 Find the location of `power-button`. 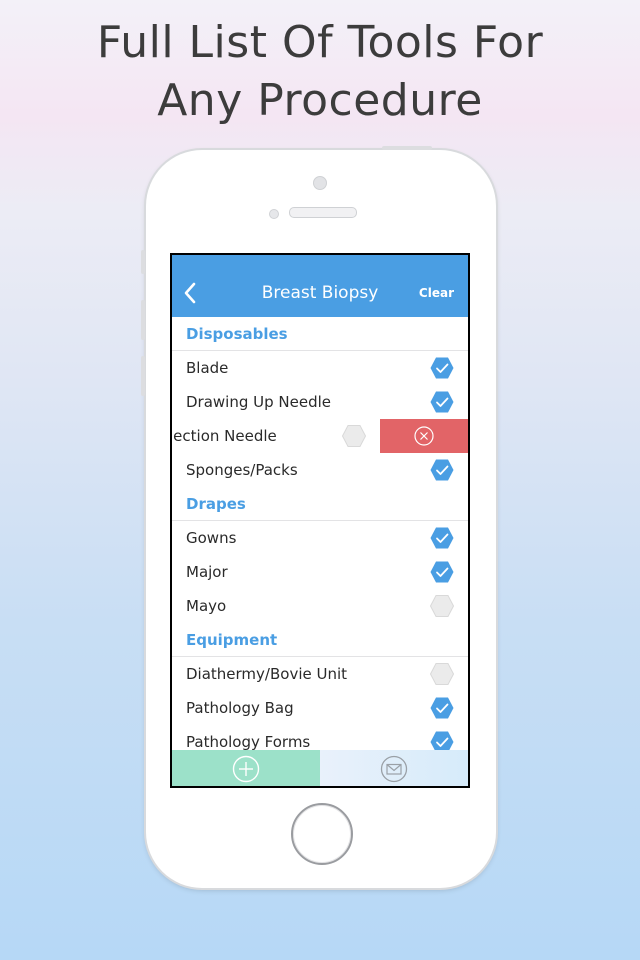

power-button is located at coordinates (407, 148).